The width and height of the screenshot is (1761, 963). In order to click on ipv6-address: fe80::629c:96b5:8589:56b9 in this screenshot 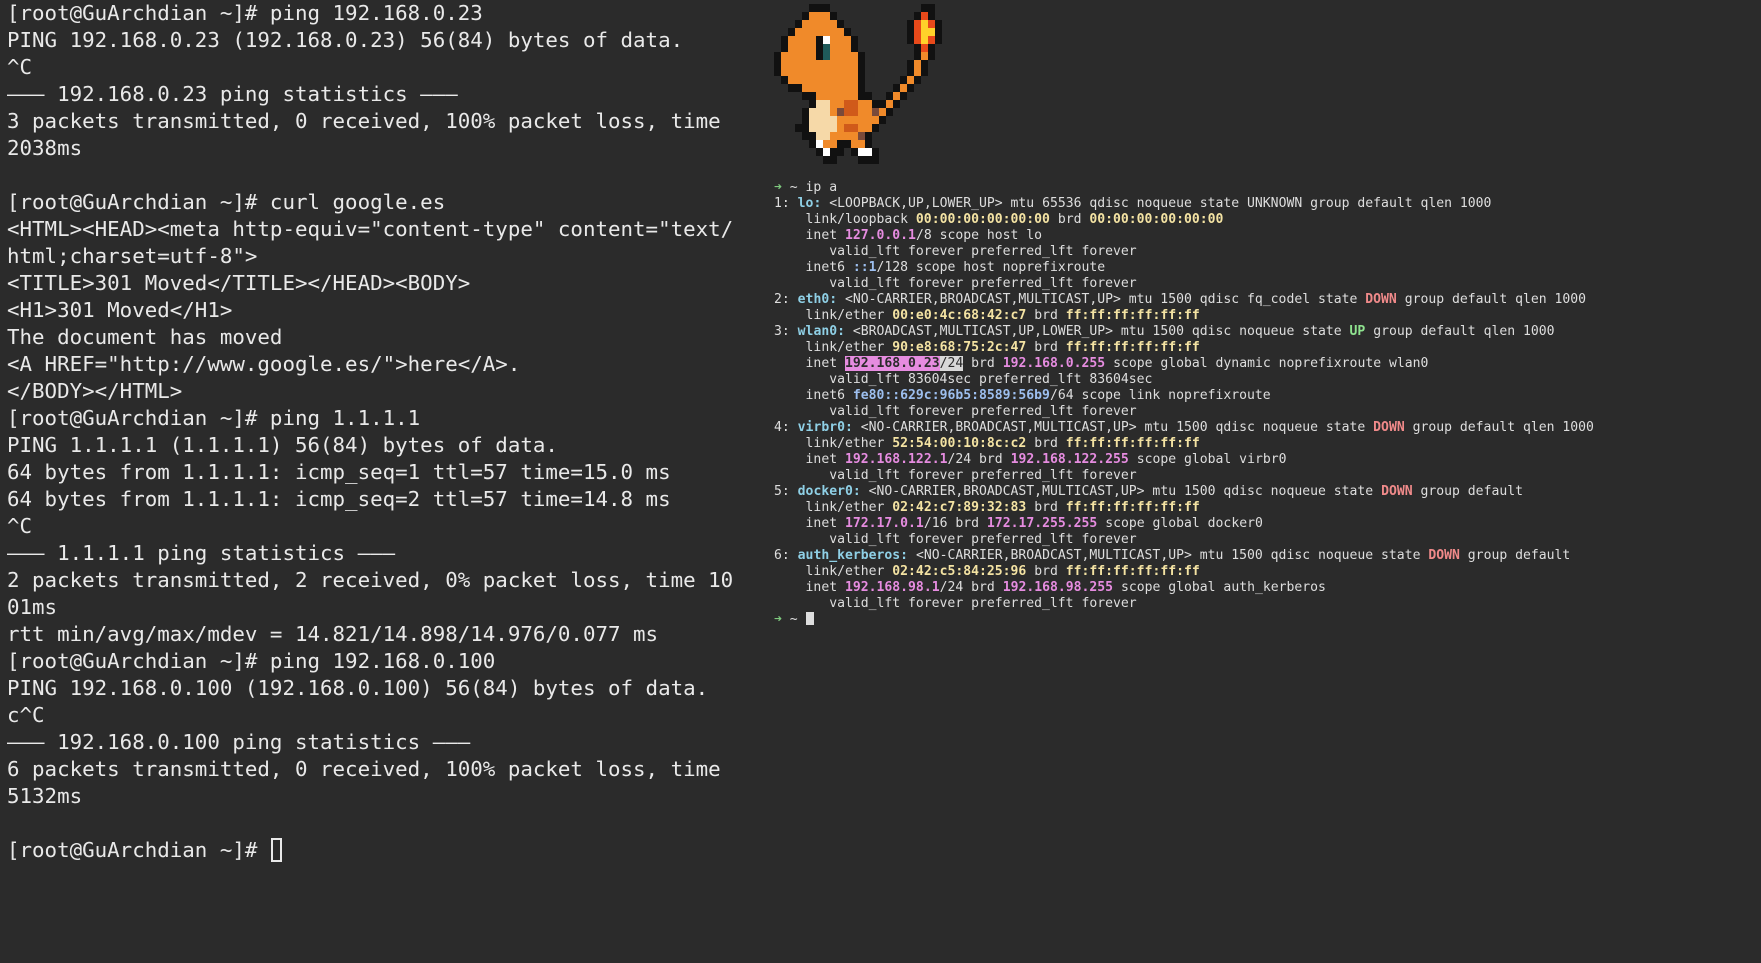, I will do `click(951, 395)`.